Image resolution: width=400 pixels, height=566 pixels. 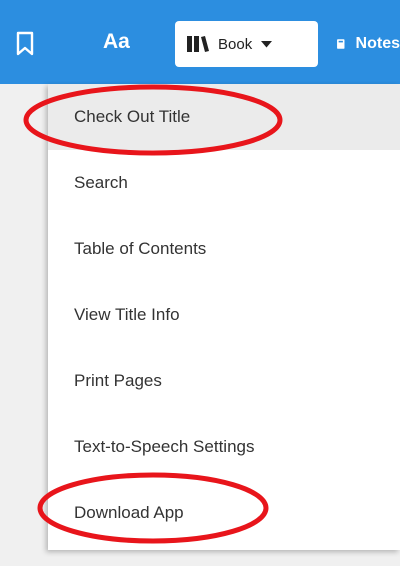 What do you see at coordinates (224, 447) in the screenshot?
I see `menu-item-text-to-speech-settings: Text-to-Speech Settings` at bounding box center [224, 447].